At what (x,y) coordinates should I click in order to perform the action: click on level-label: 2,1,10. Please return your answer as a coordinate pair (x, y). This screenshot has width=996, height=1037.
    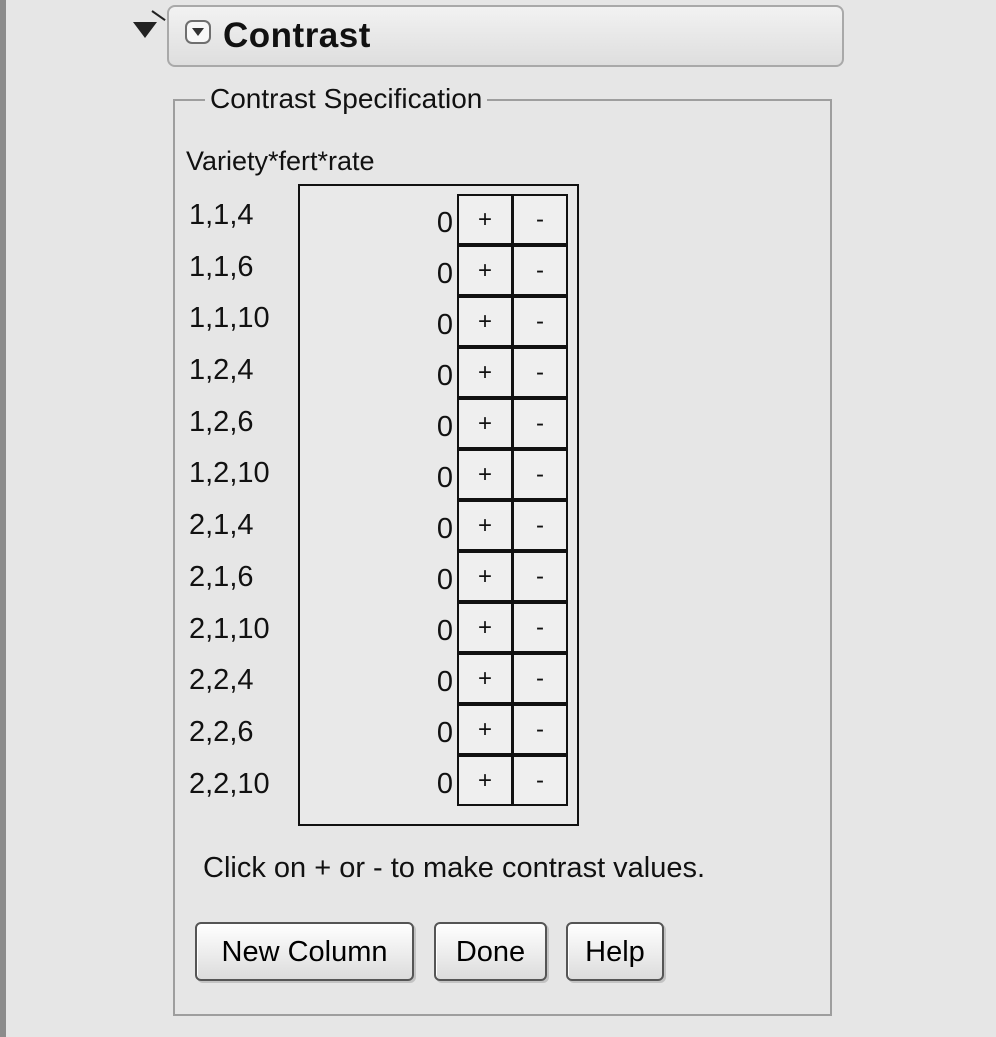
    Looking at the image, I should click on (229, 628).